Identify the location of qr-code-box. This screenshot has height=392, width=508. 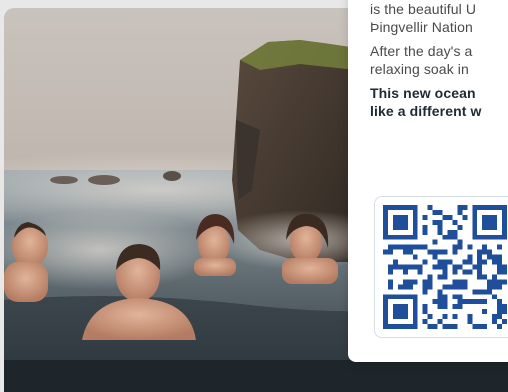
(441, 267).